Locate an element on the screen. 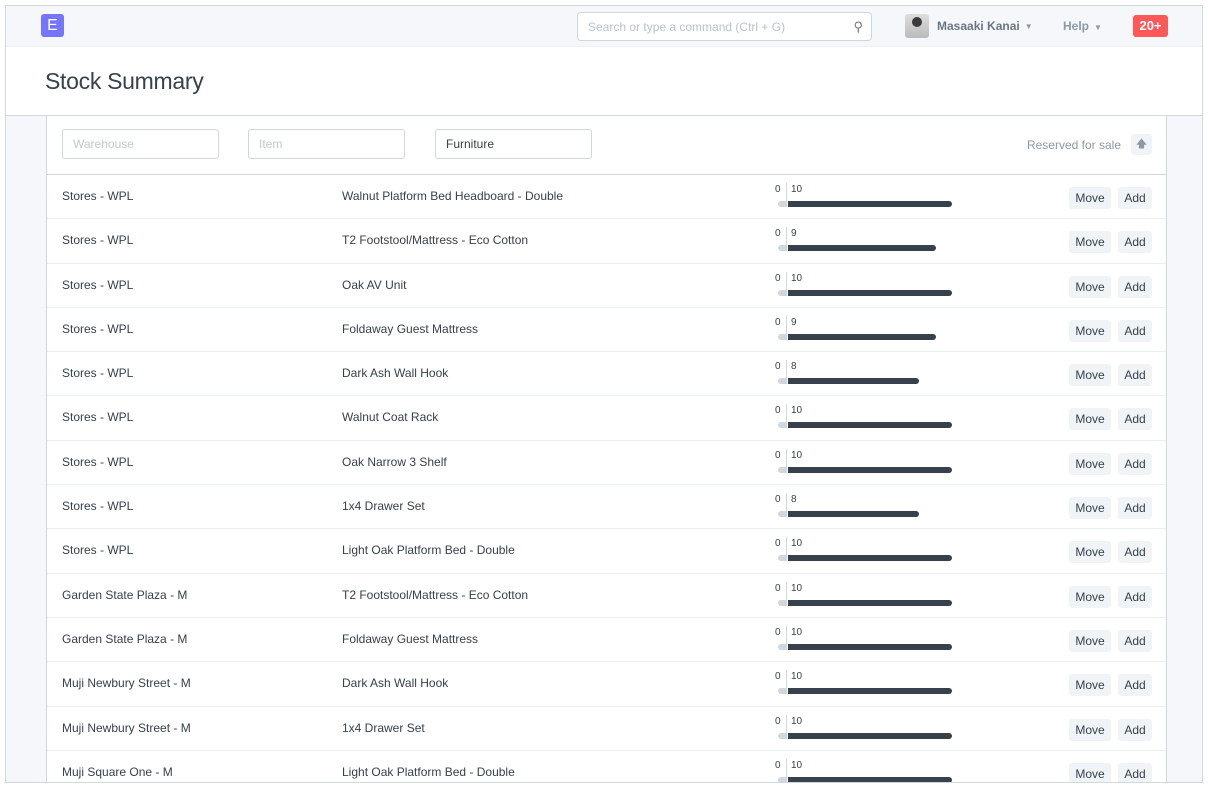 The width and height of the screenshot is (1208, 788). warehouse-cell: Muji Newbury Street - M is located at coordinates (126, 727).